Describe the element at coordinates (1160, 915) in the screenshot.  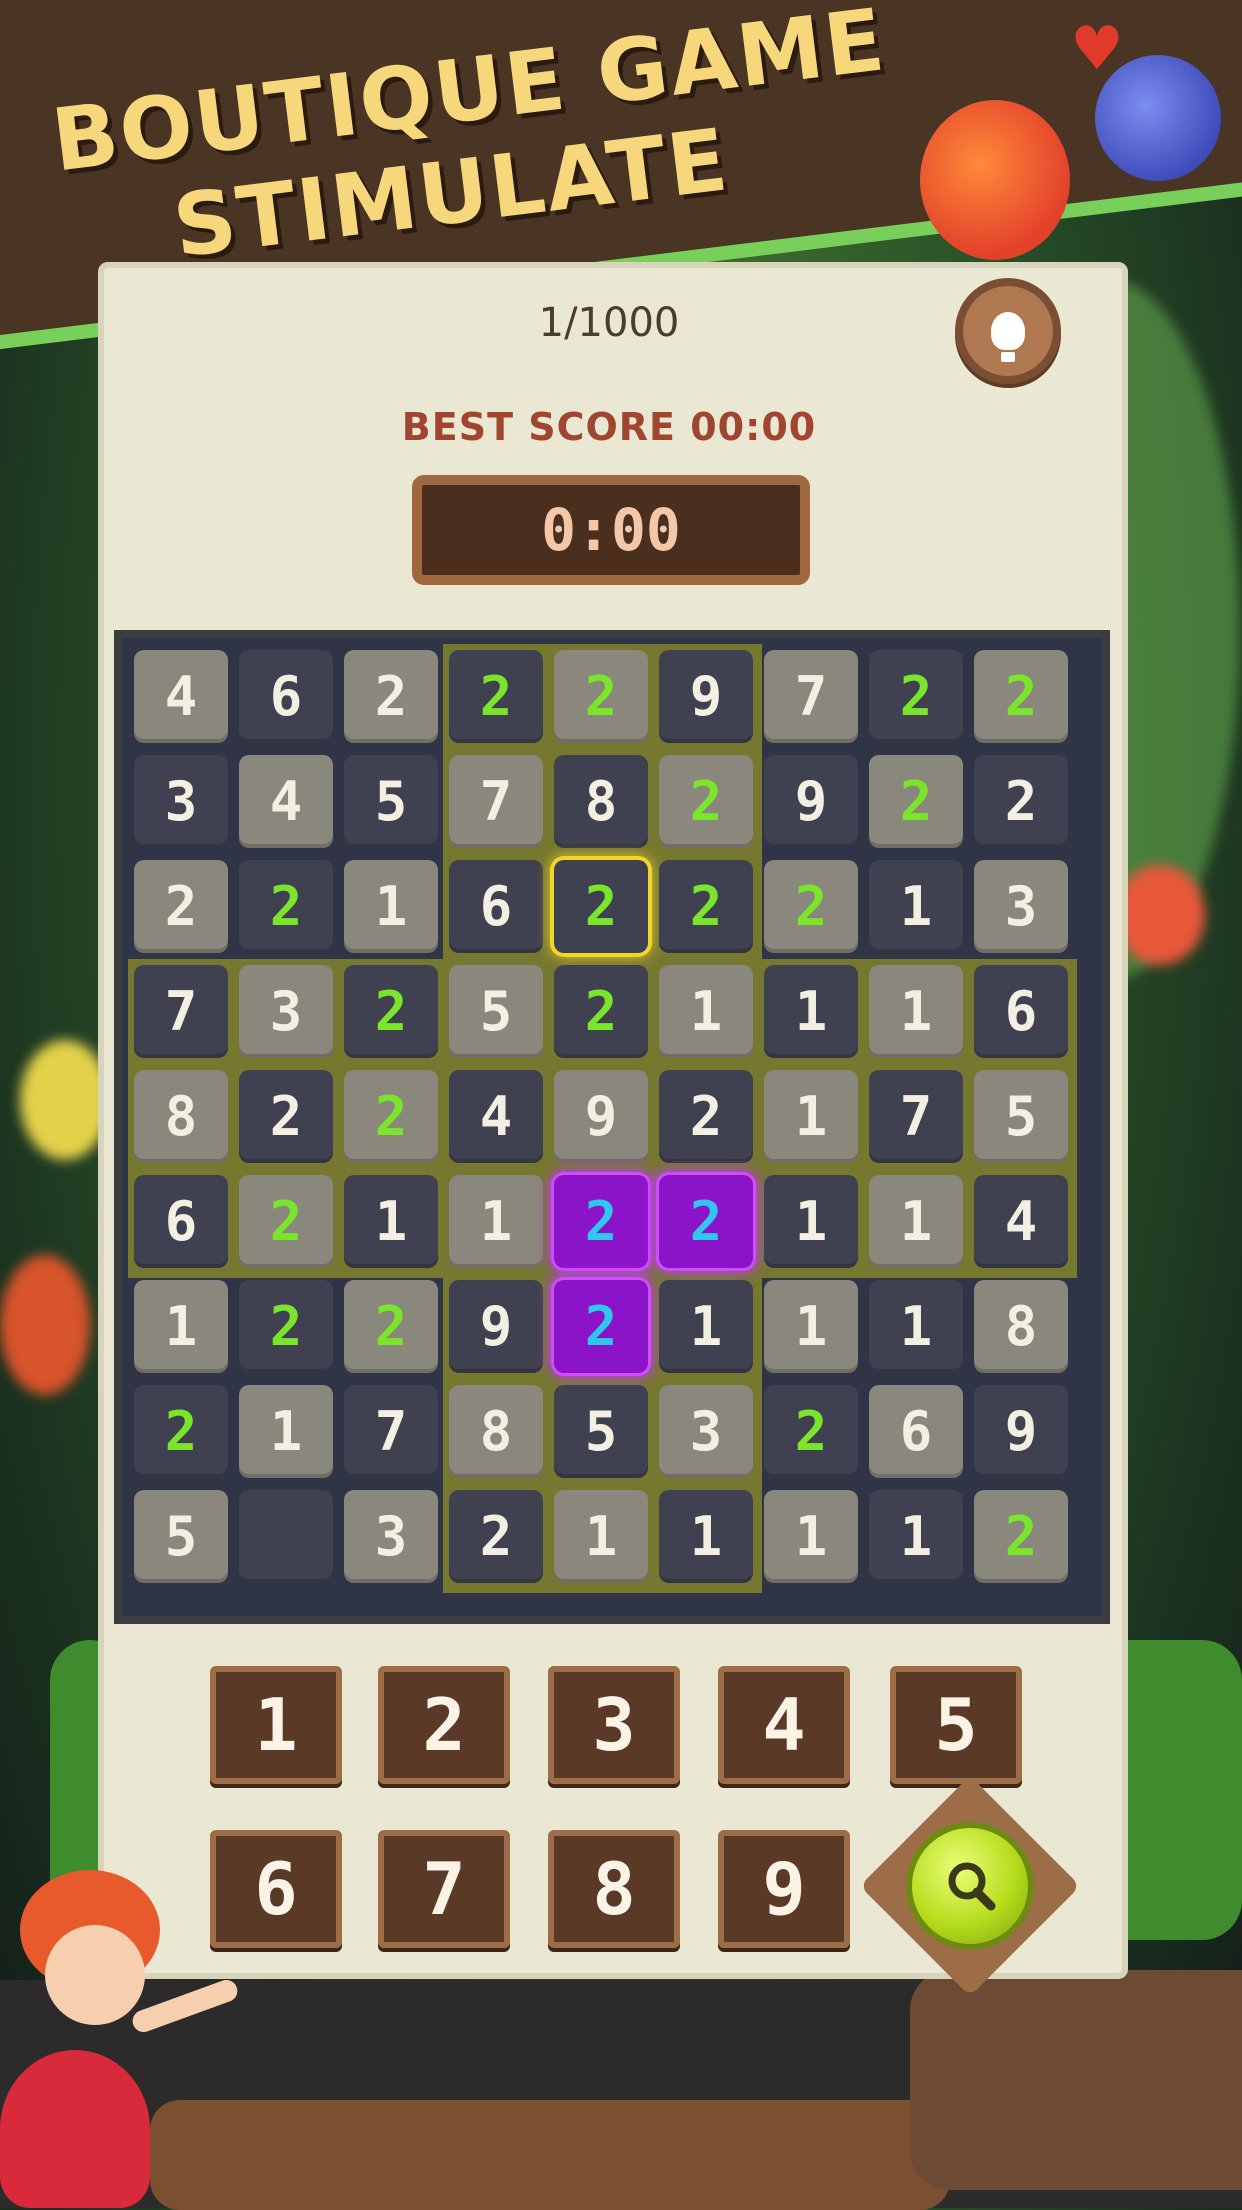
I see `background-fruit` at that location.